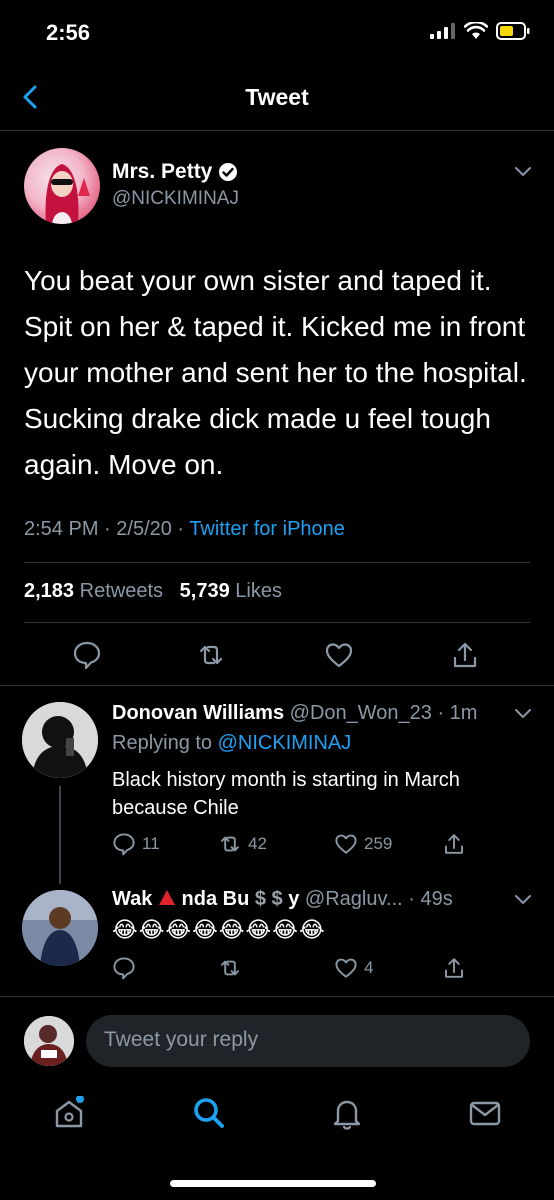  What do you see at coordinates (513, 31) in the screenshot?
I see `battery-icon` at bounding box center [513, 31].